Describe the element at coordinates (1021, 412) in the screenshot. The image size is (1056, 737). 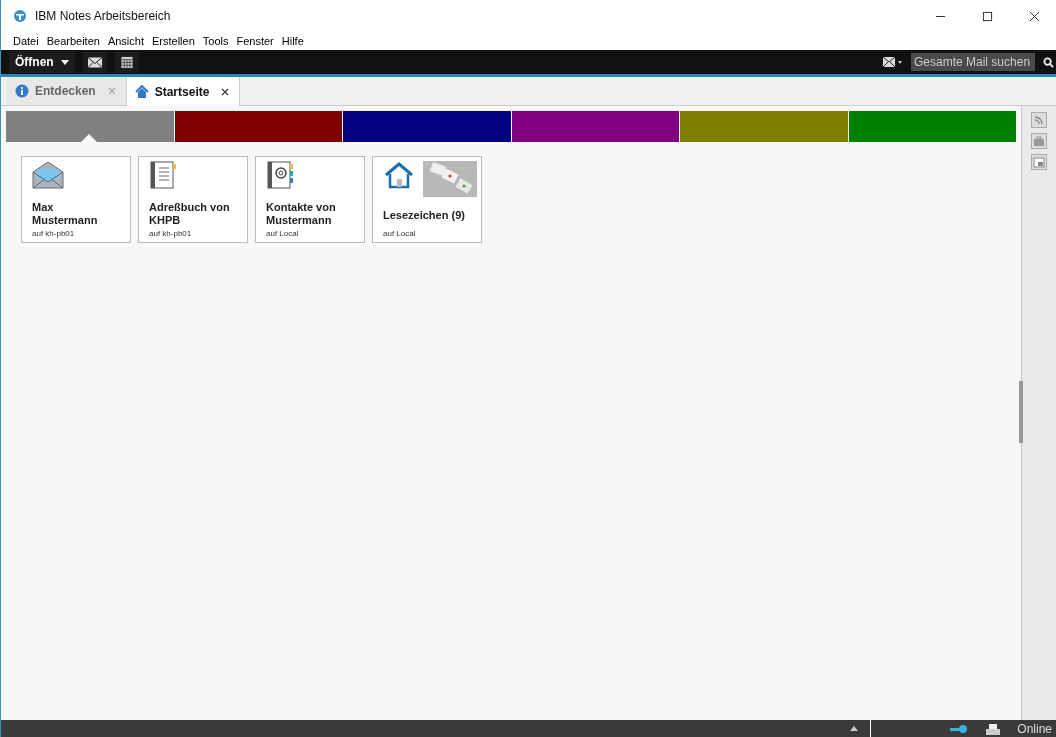
I see `resize-handle` at that location.